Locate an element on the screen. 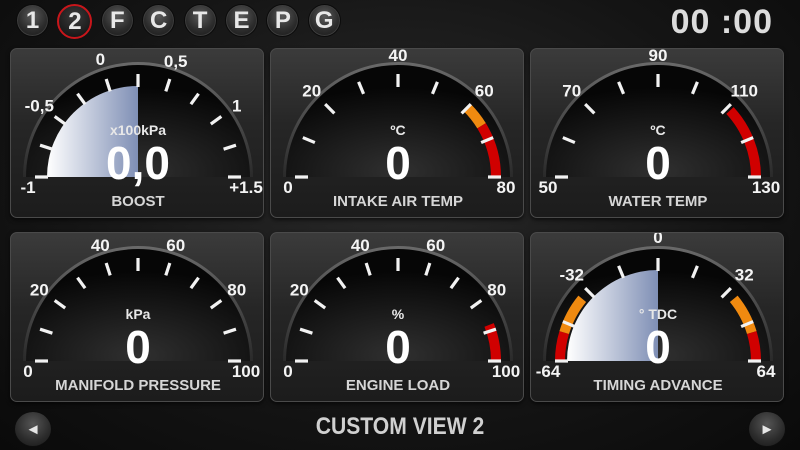  gauge-scale-label: +1.5 is located at coordinates (246, 187).